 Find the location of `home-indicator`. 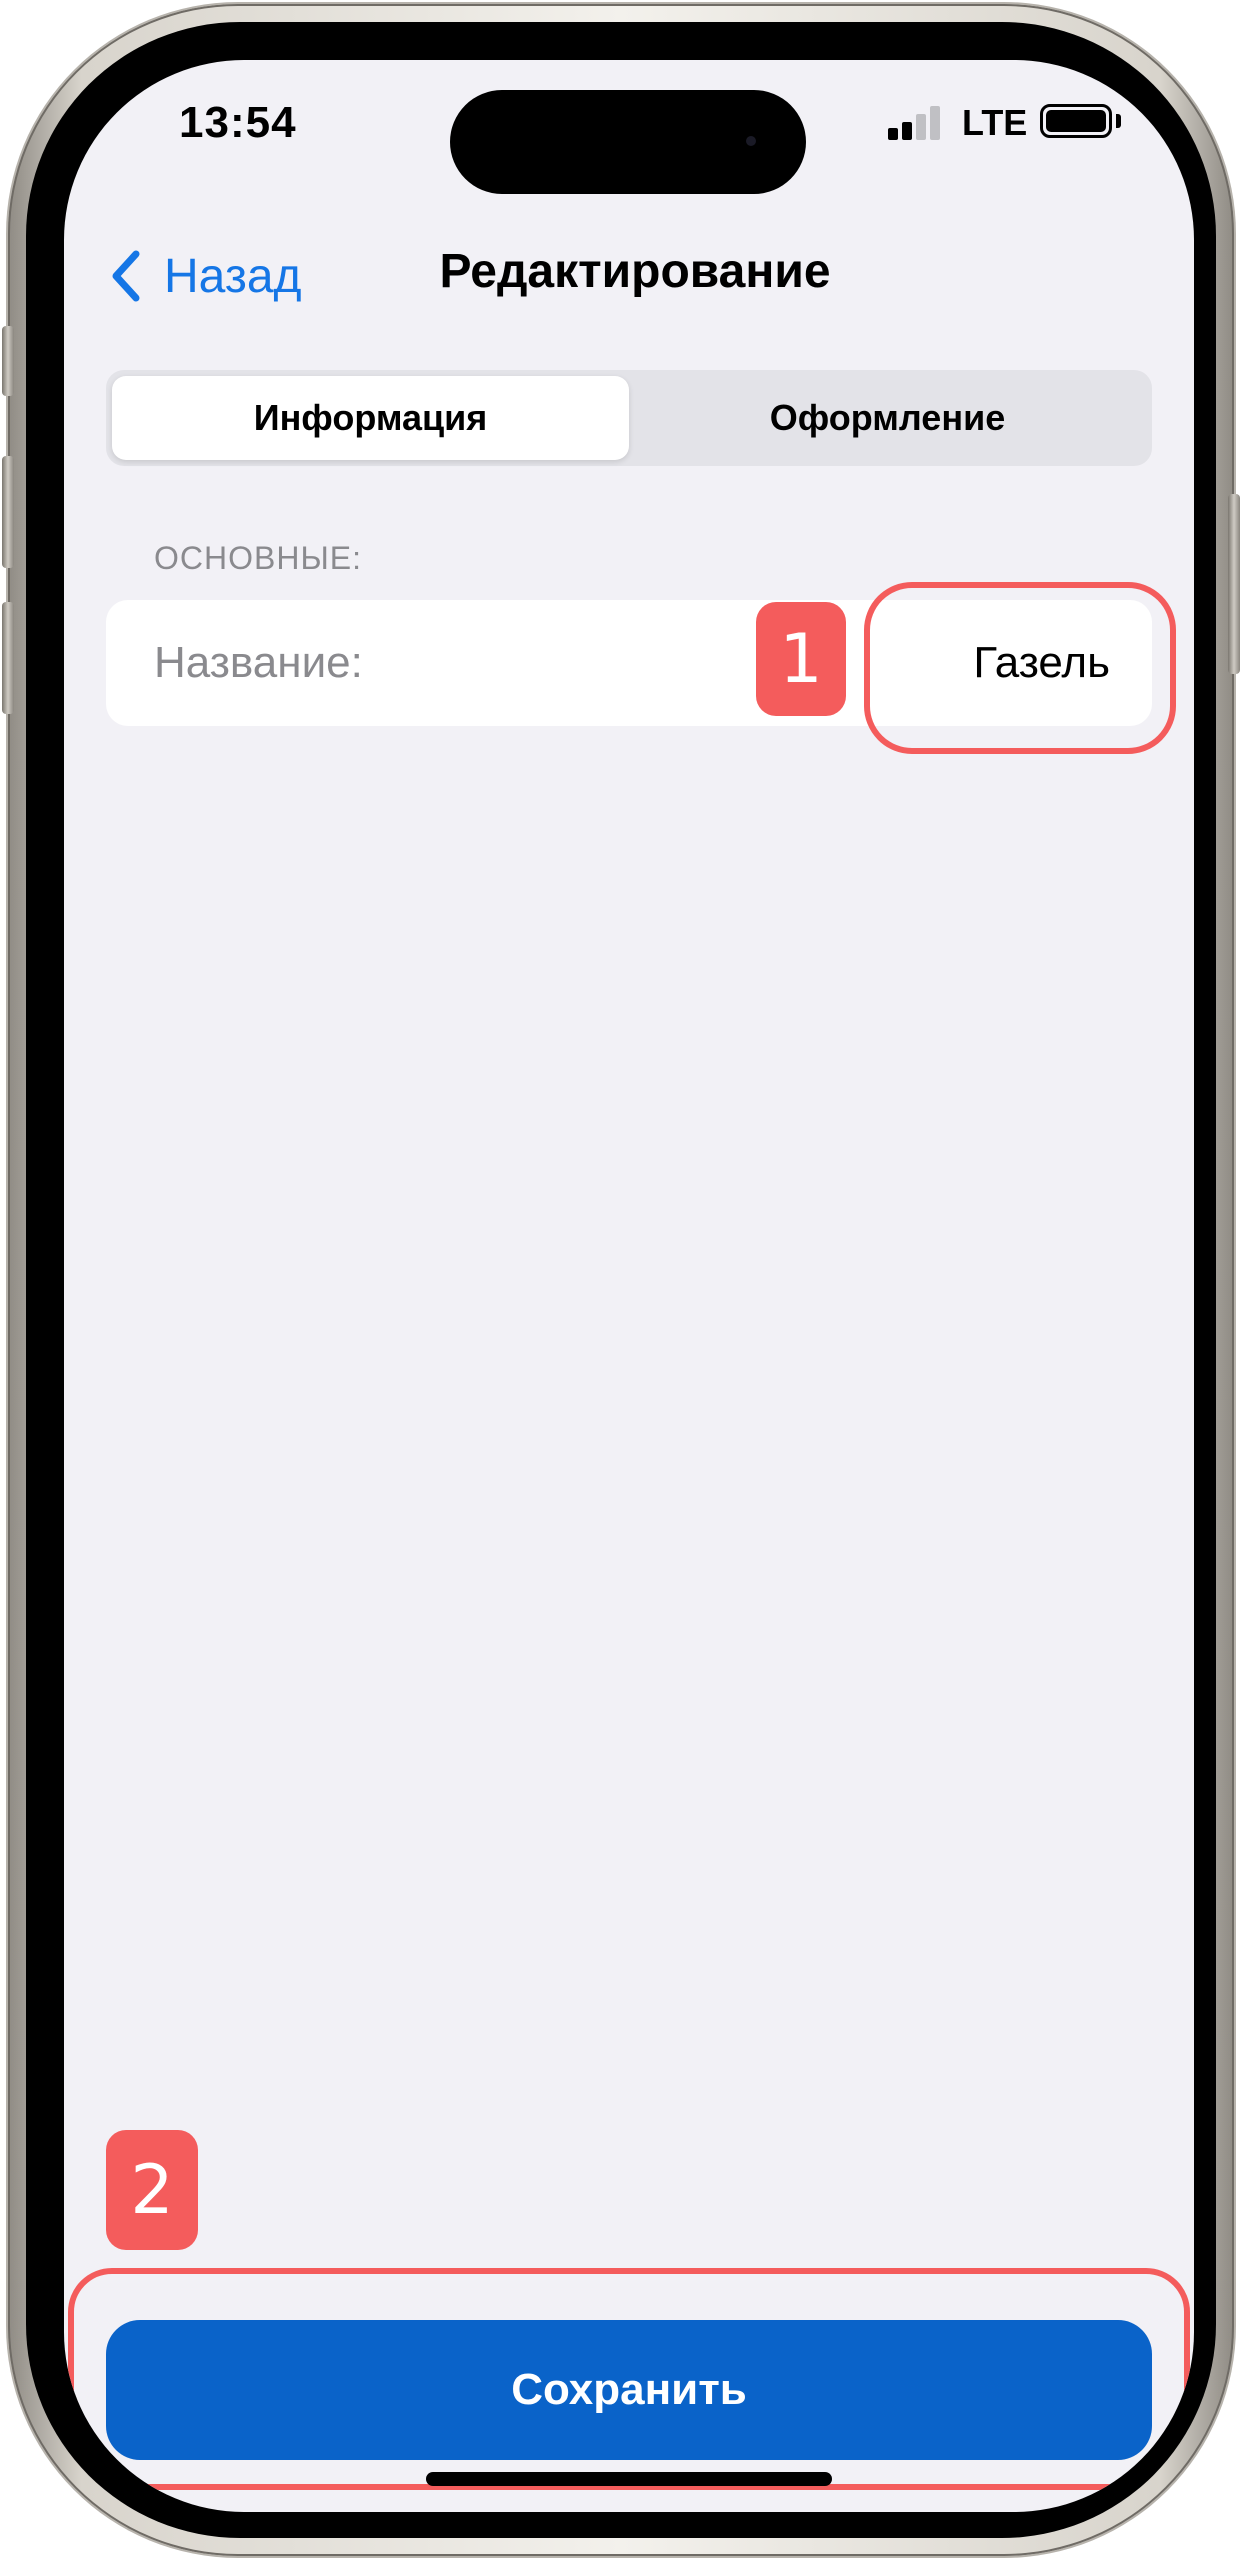

home-indicator is located at coordinates (629, 2479).